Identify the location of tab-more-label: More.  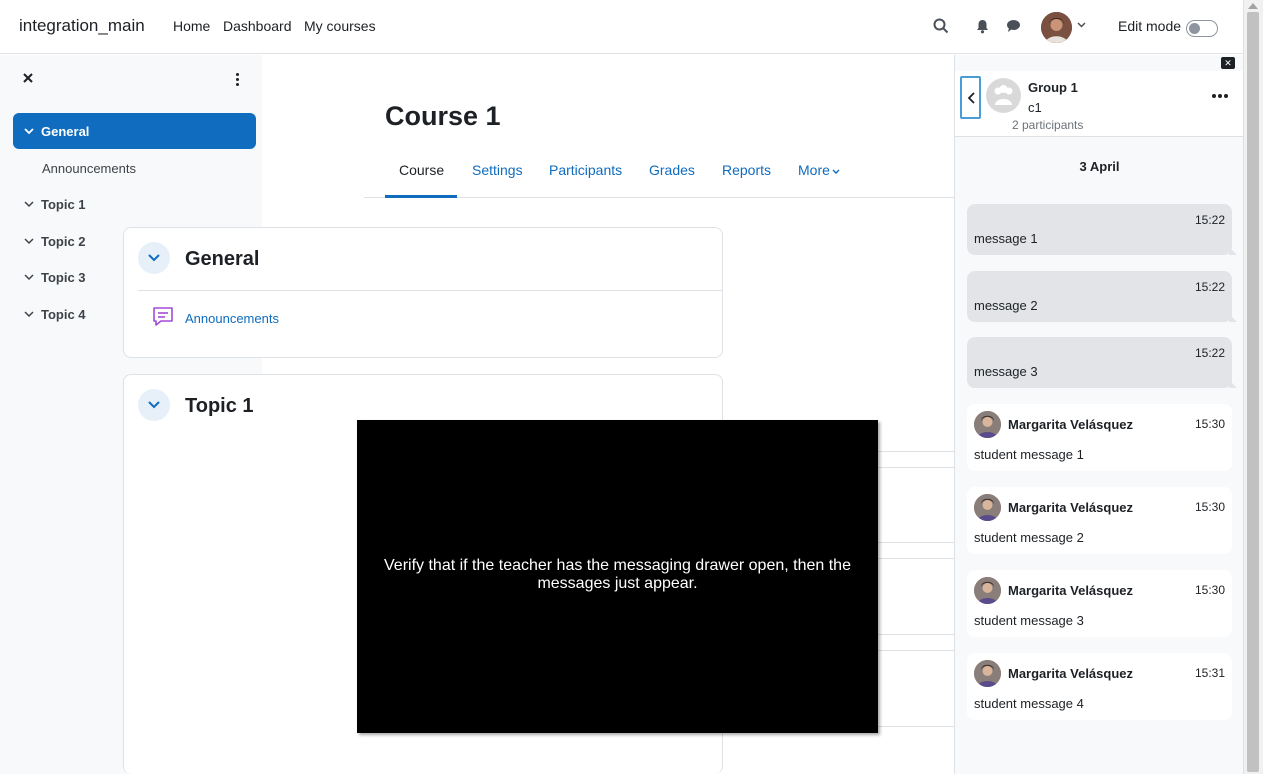
(814, 170).